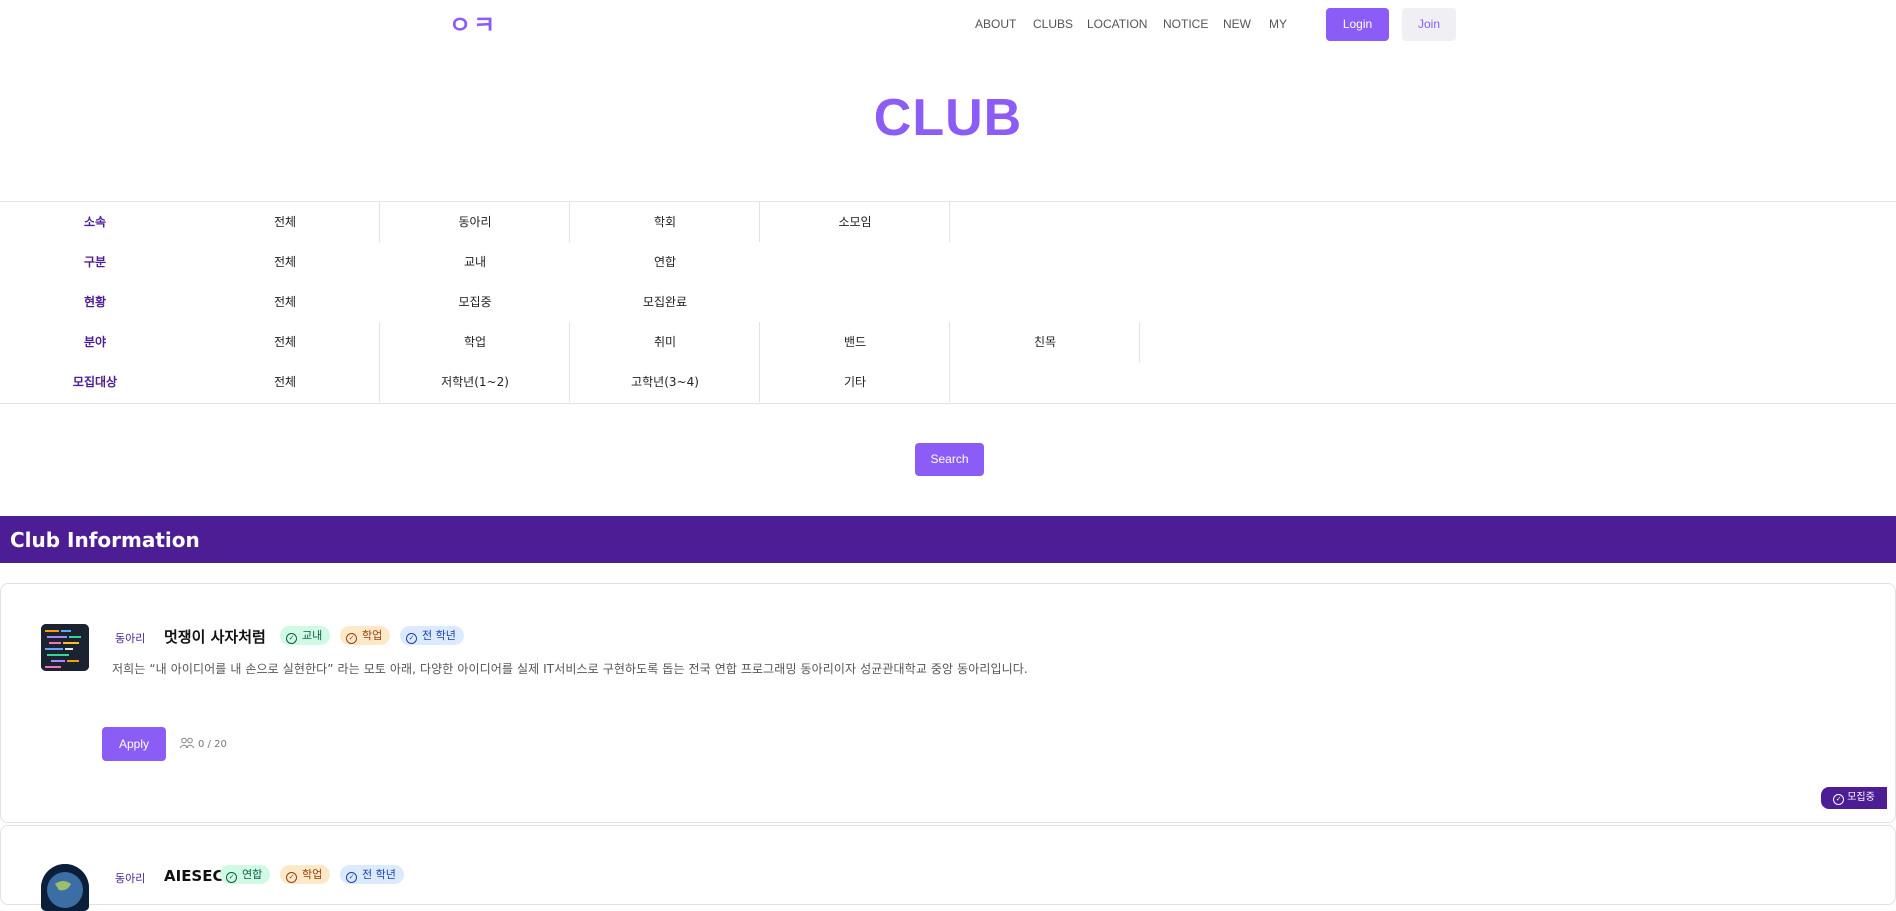  Describe the element at coordinates (312, 635) in the screenshot. I see `tag-label: 교내` at that location.